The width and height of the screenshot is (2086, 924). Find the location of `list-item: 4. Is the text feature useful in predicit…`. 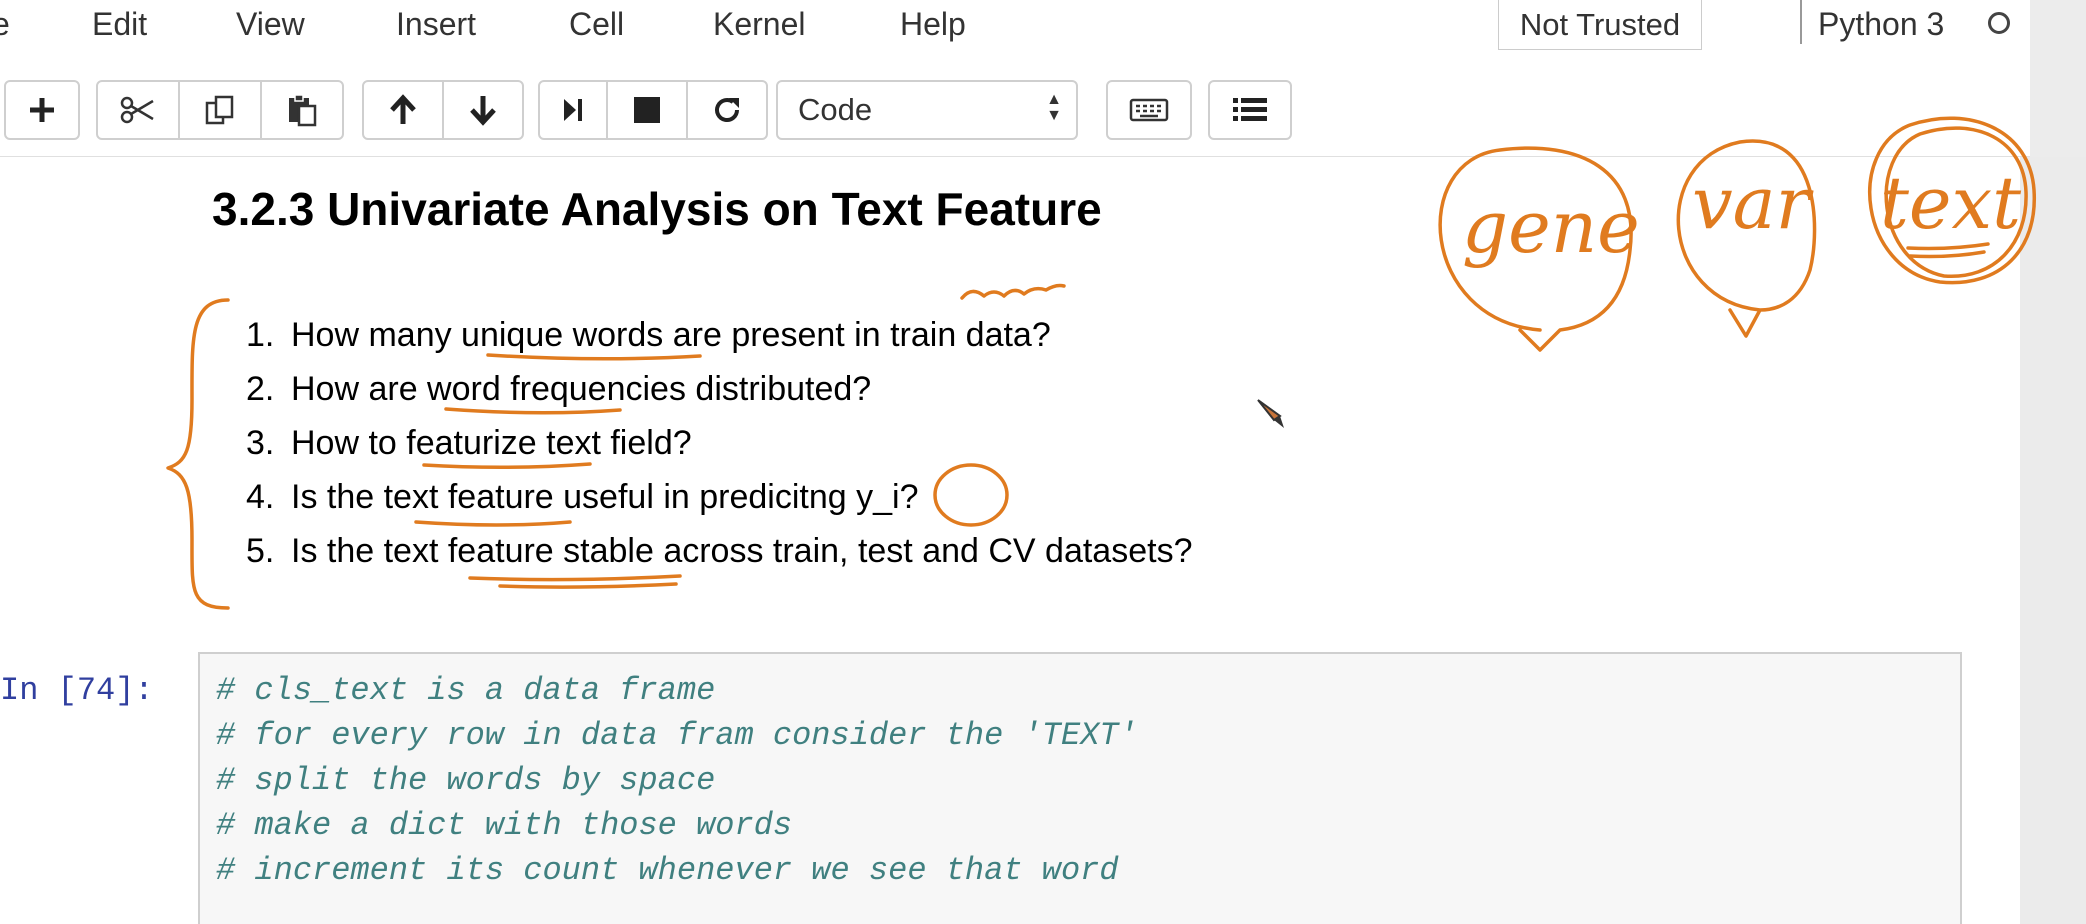

list-item: 4. Is the text feature useful in predicit… is located at coordinates (719, 497).